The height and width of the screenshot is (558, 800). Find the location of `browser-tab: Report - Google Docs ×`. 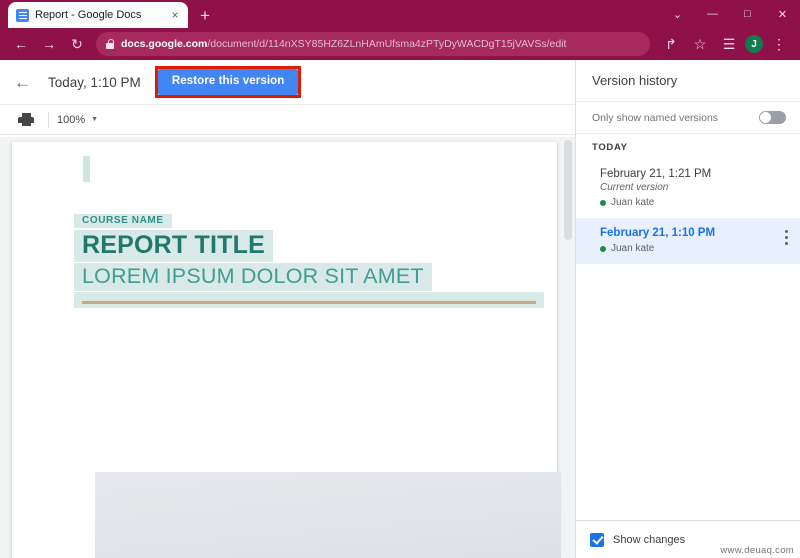

browser-tab: Report - Google Docs × is located at coordinates (98, 15).